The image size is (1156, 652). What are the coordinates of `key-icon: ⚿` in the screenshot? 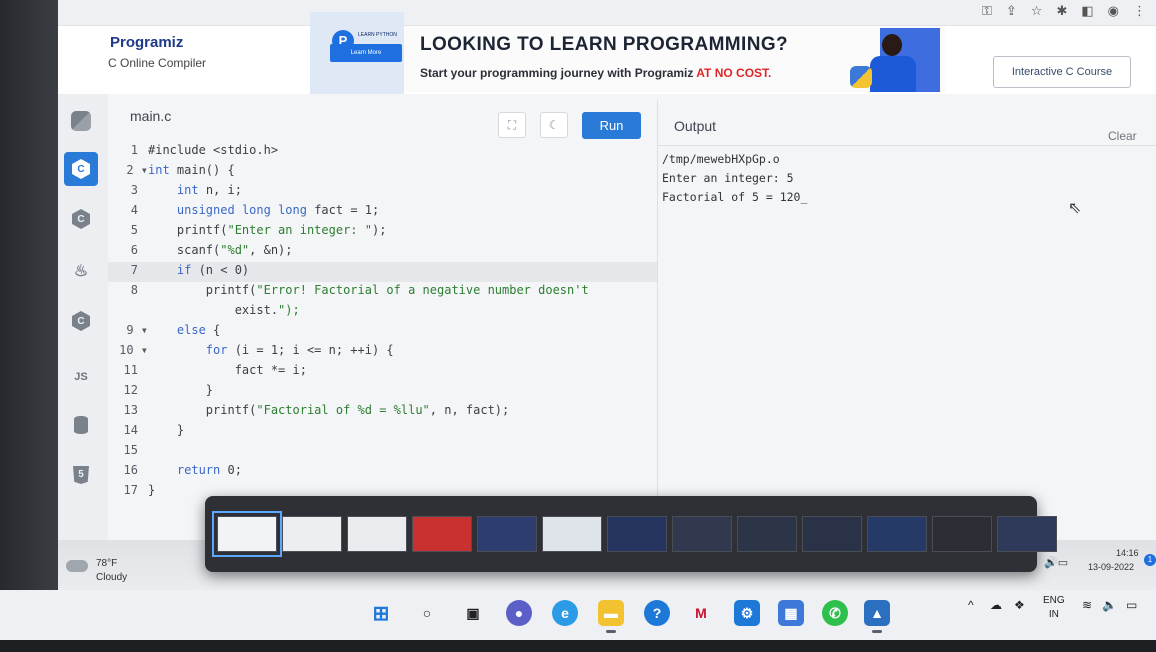 It's located at (987, 11).